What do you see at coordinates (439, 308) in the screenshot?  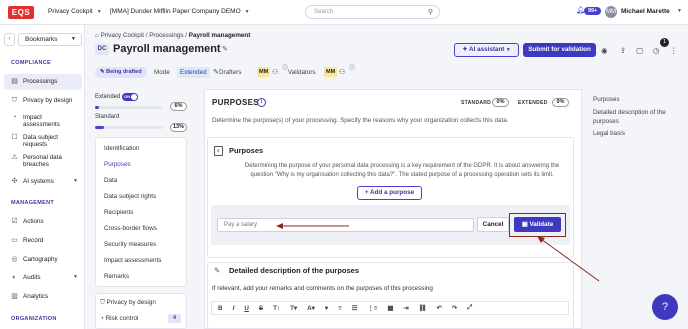 I see `undo-icon: ↶` at bounding box center [439, 308].